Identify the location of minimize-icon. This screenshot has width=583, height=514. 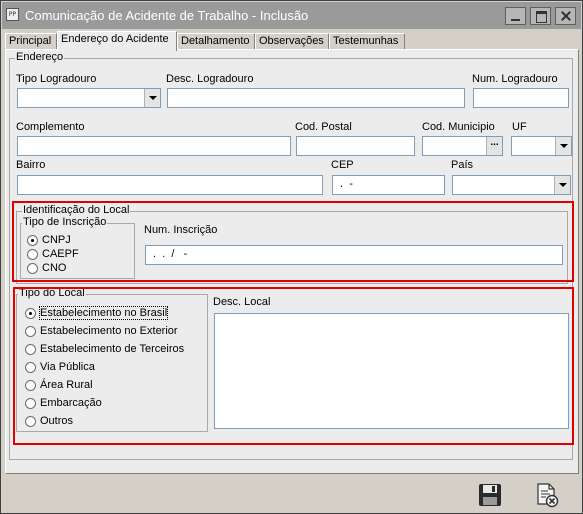
(515, 16).